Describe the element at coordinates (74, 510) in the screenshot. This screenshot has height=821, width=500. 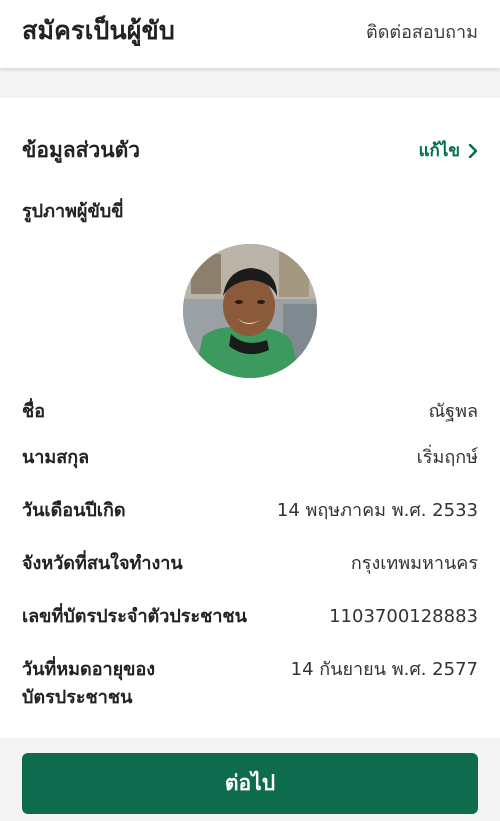
I see `birthdate-label: วันเดือนปีเกิด` at that location.